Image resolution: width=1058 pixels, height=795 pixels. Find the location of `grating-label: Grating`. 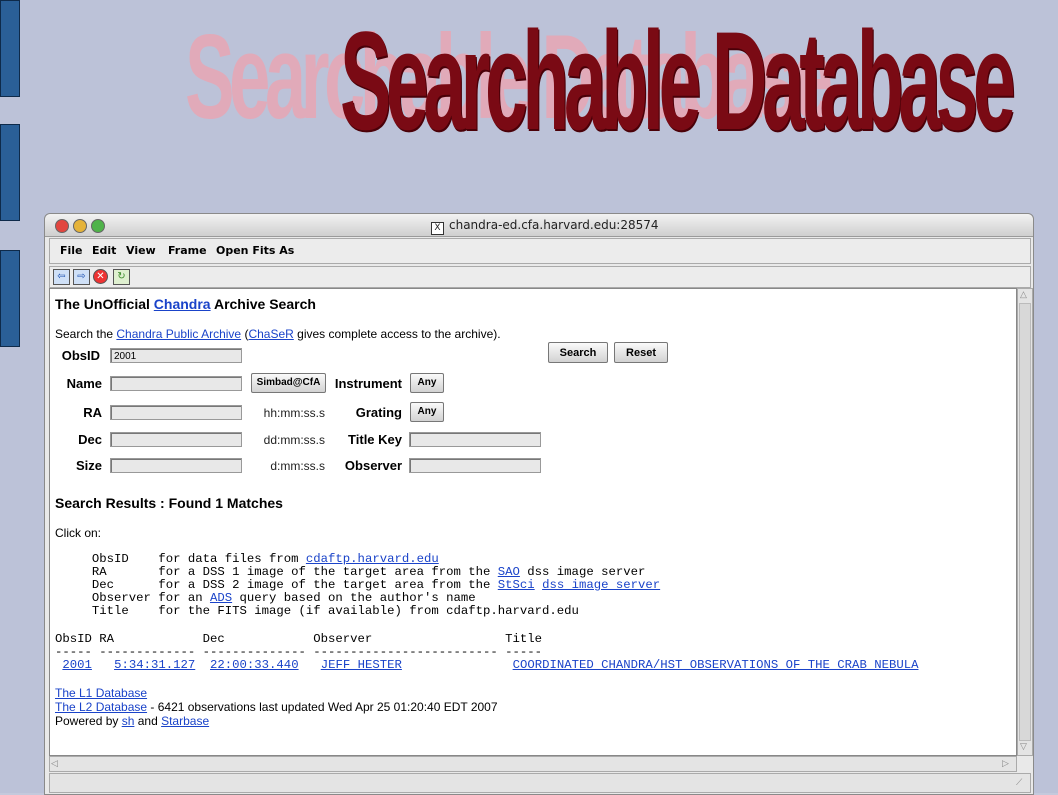

grating-label: Grating is located at coordinates (378, 412).